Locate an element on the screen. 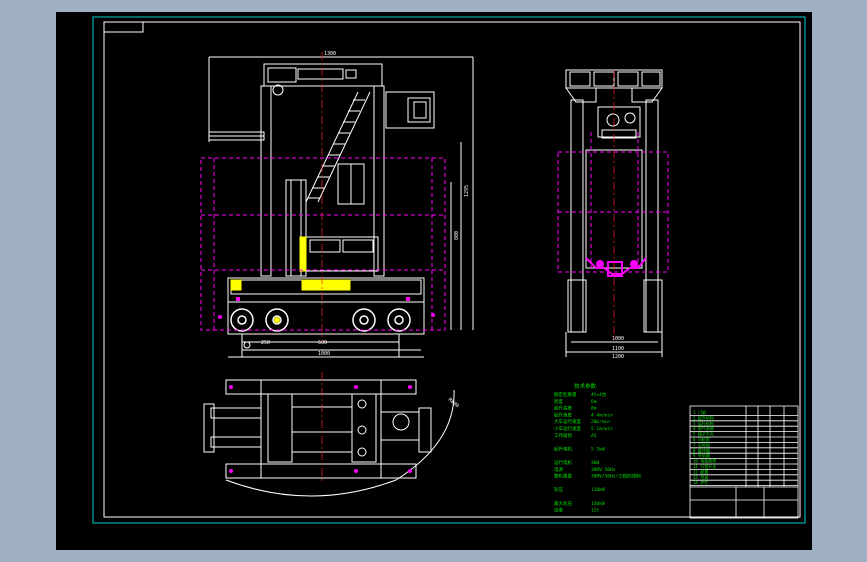  front-view-magenta-marks is located at coordinates (326, 308).